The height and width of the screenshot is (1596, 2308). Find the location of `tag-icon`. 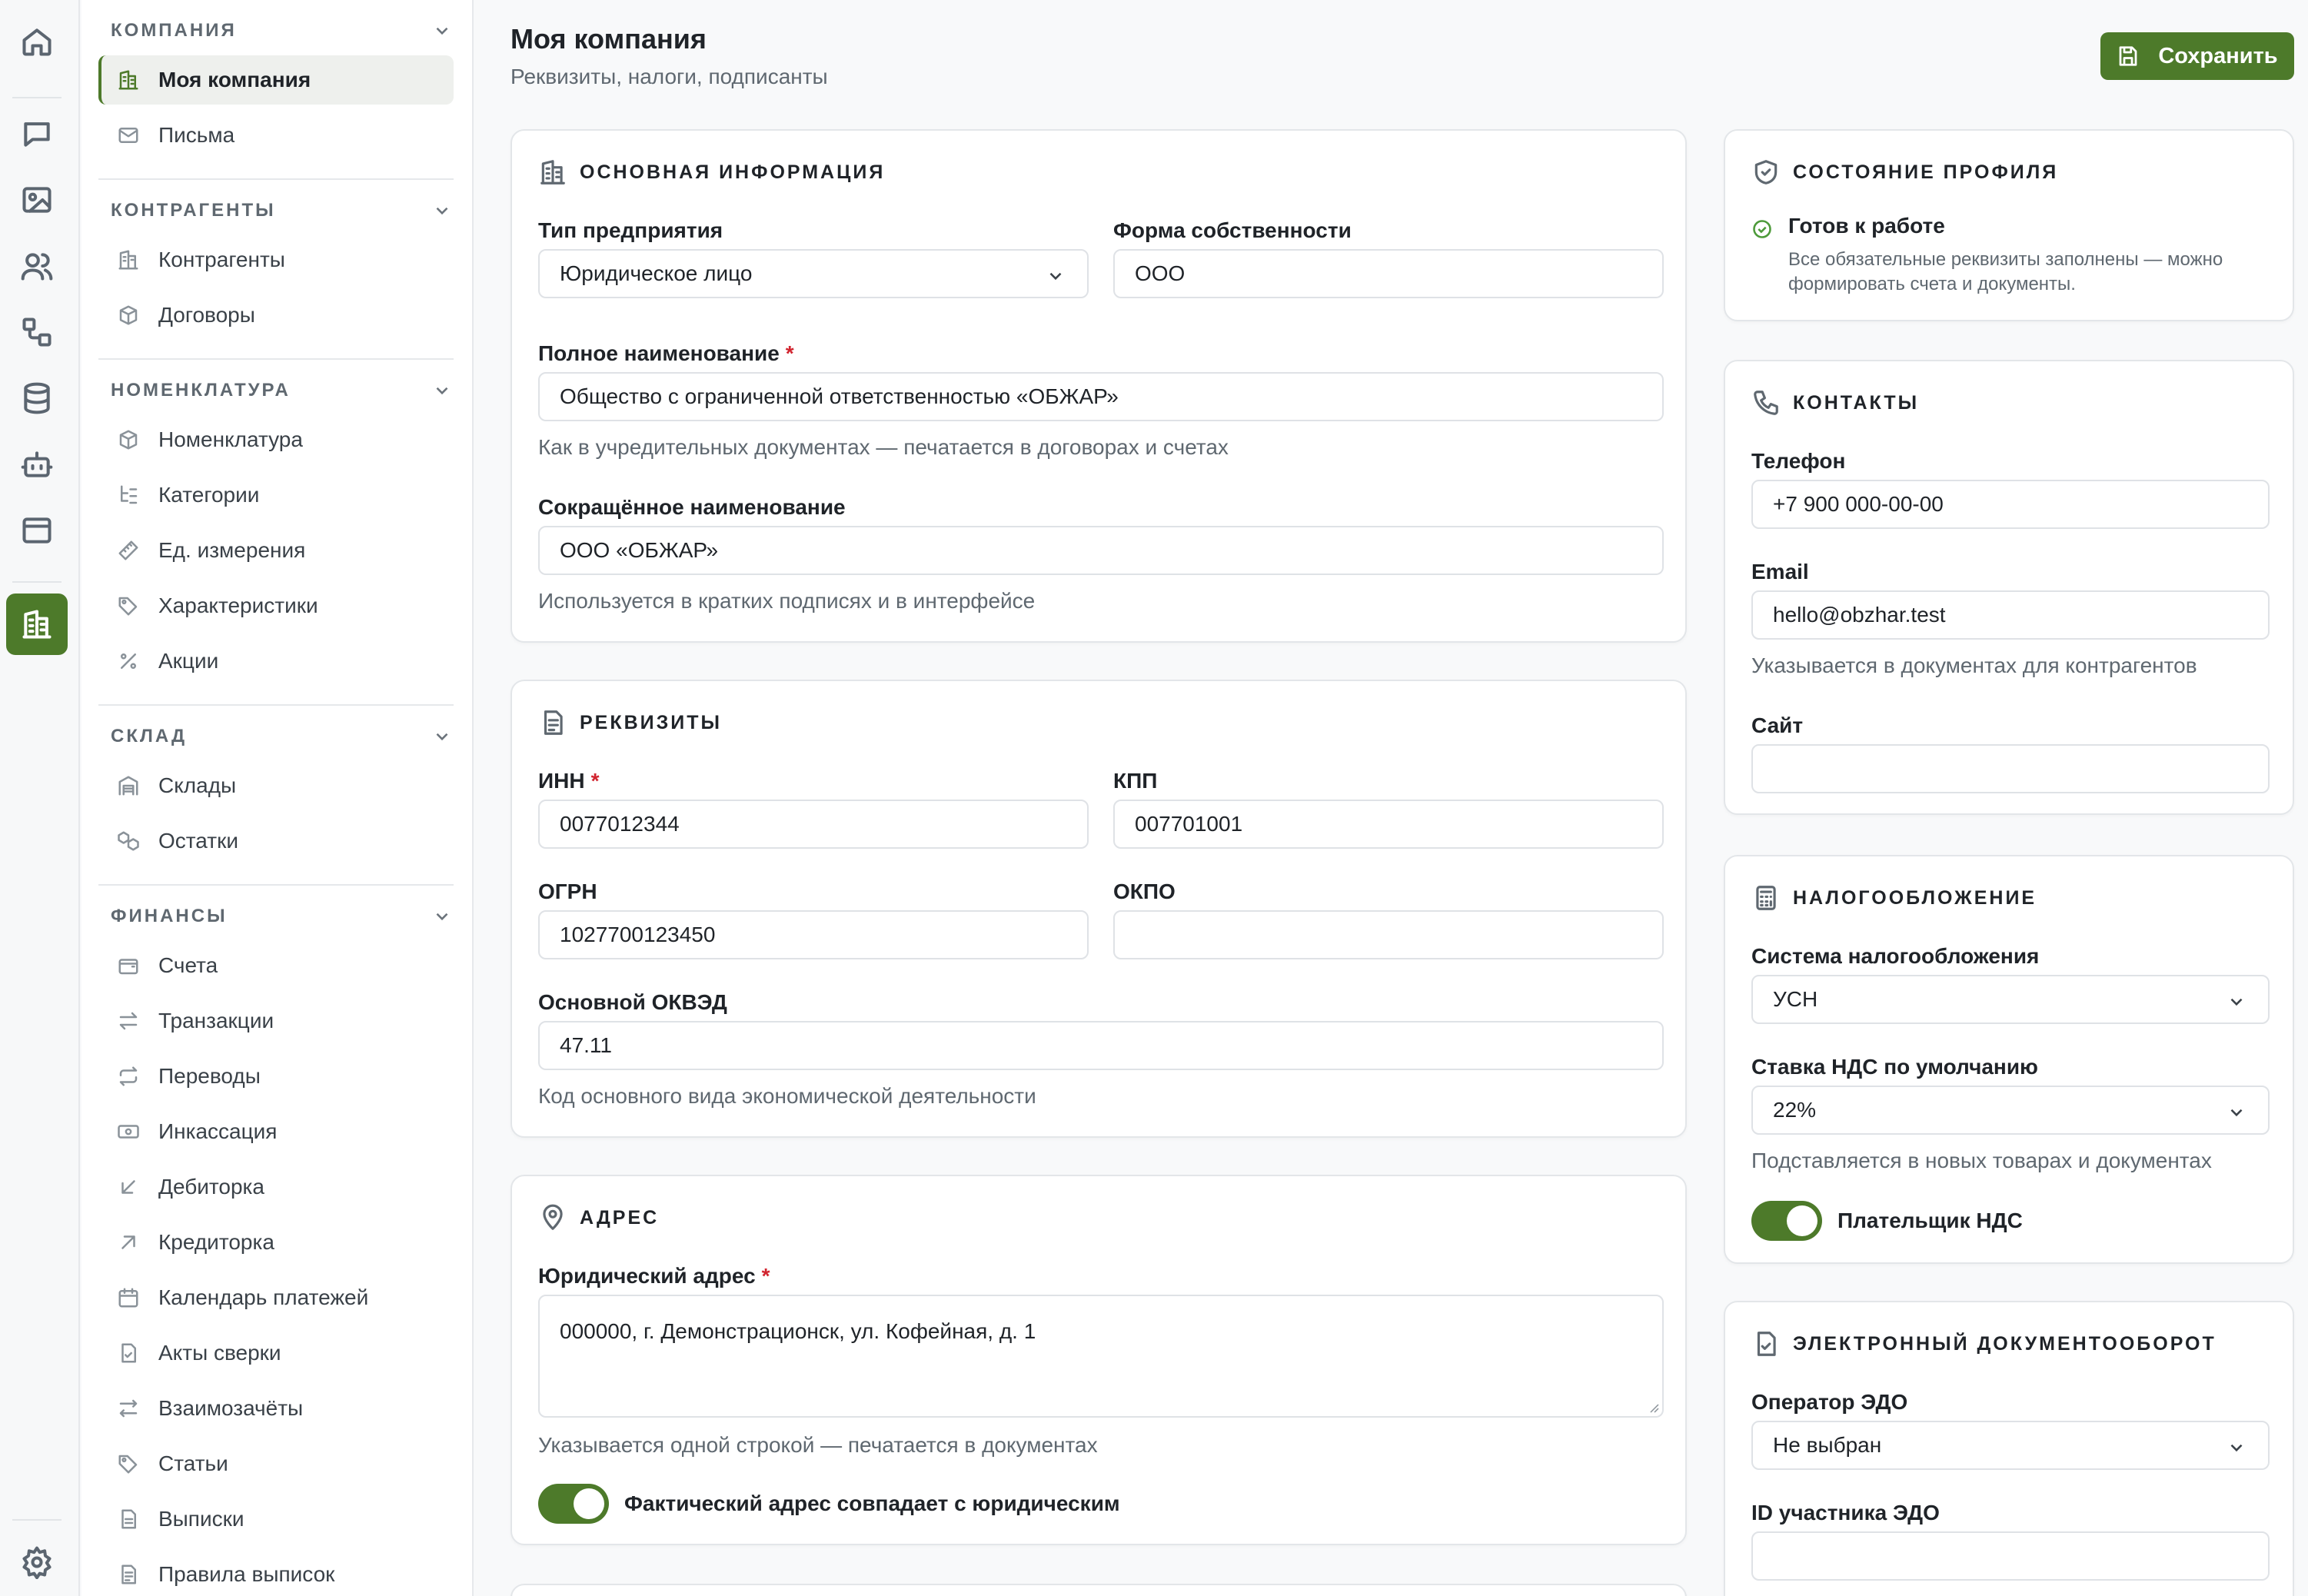

tag-icon is located at coordinates (128, 1464).